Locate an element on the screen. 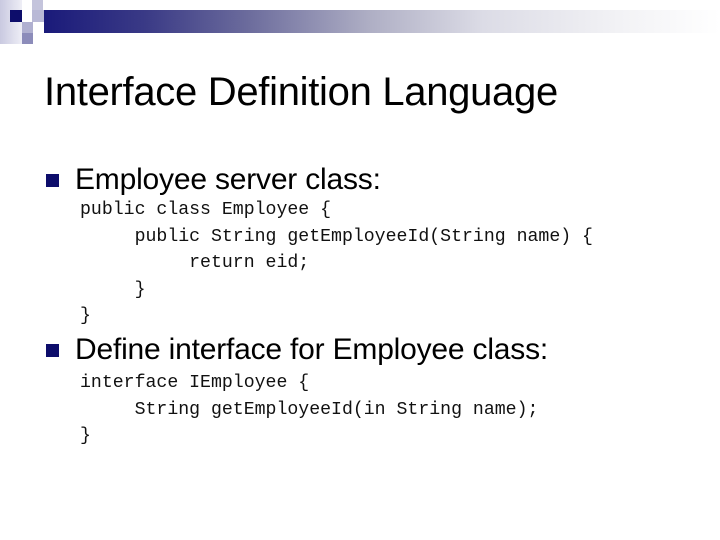  bullet-item: Define interface for Employee class: is located at coordinates (297, 350).